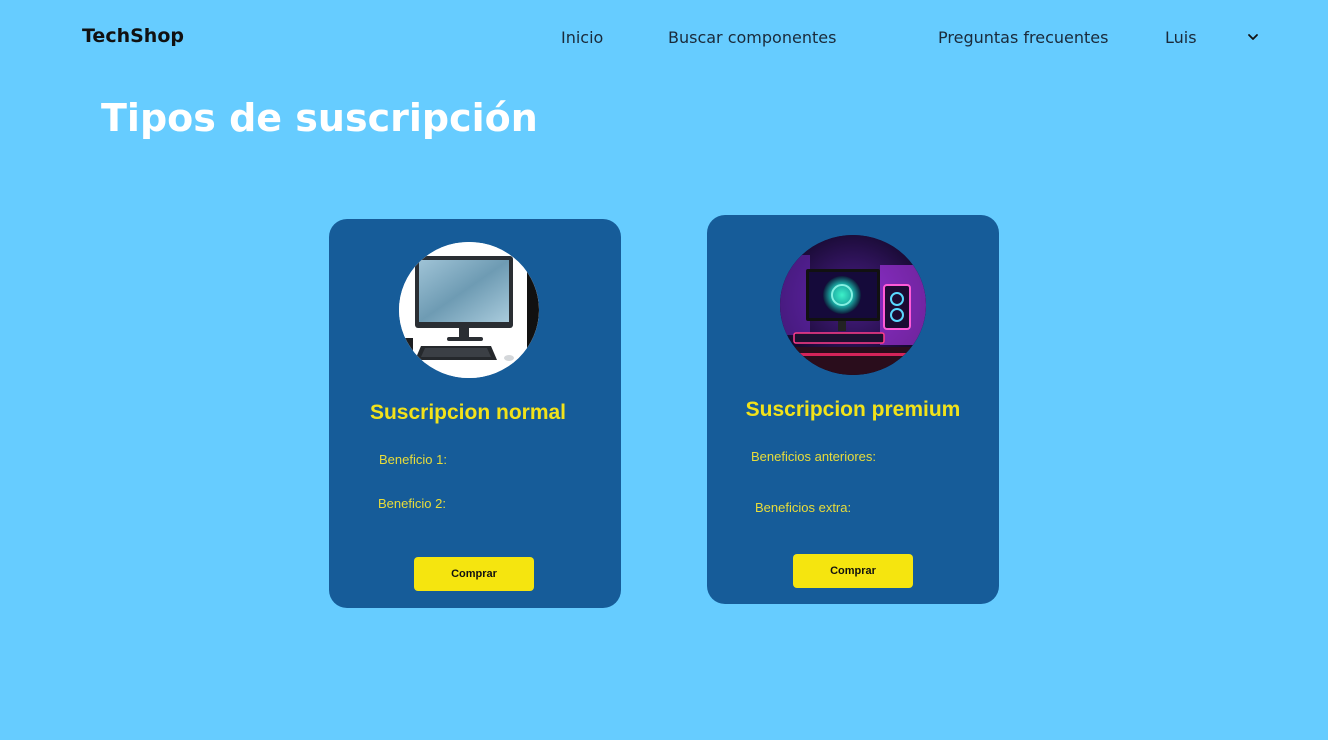 The height and width of the screenshot is (740, 1328). I want to click on plan-benefit-extra: Beneficios extra:, so click(803, 507).